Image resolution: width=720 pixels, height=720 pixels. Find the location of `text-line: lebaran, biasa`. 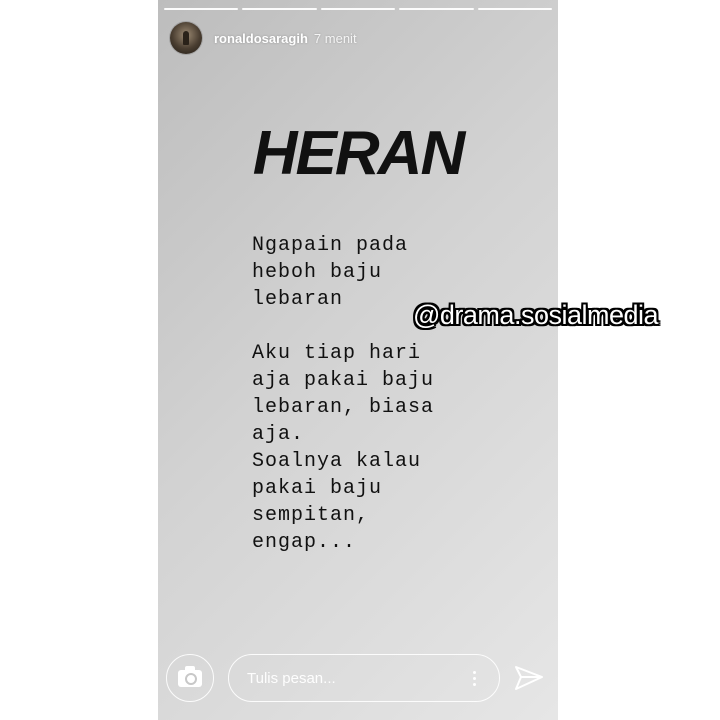

text-line: lebaran, biasa is located at coordinates (343, 407).